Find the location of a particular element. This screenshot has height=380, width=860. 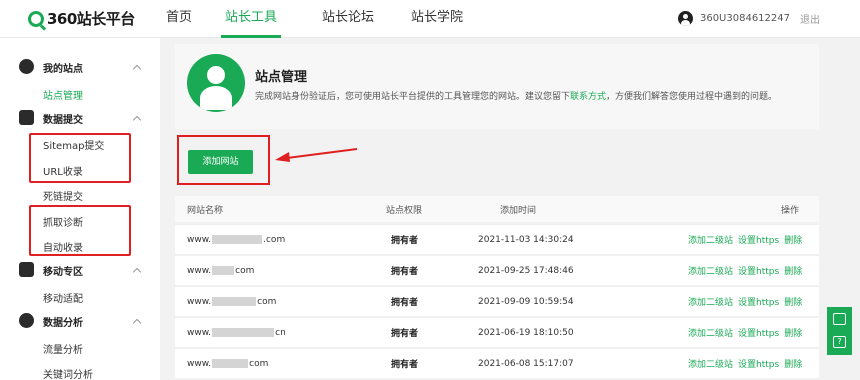

sidebar-item-site-management: 站点管理 is located at coordinates (63, 94).